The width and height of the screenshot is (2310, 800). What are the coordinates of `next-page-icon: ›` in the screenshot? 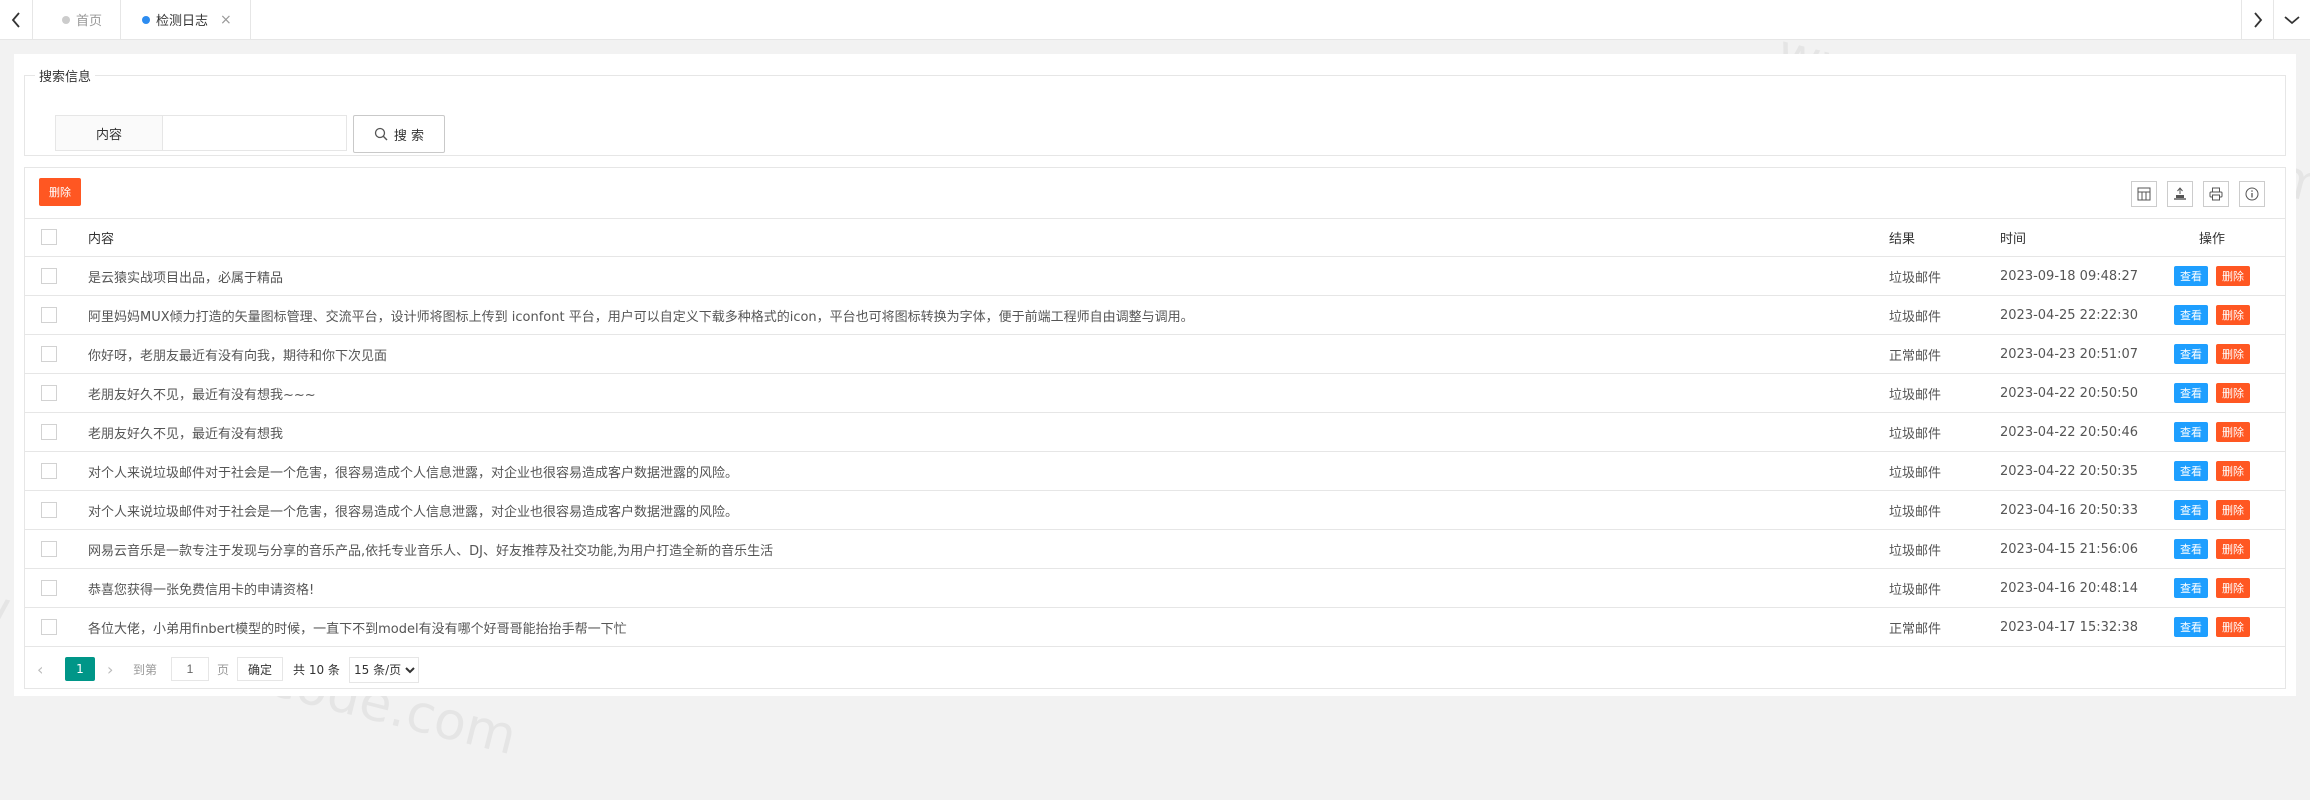 It's located at (110, 669).